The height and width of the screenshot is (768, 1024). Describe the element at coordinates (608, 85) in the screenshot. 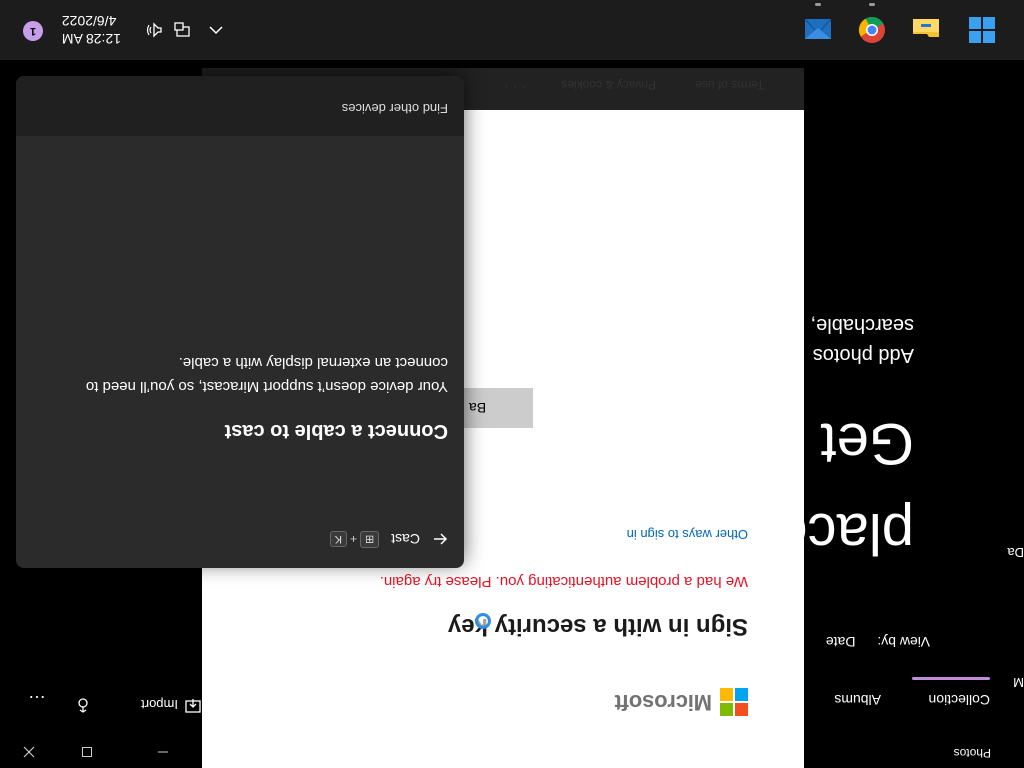

I see `privacy-link: Privacy & cookies` at that location.